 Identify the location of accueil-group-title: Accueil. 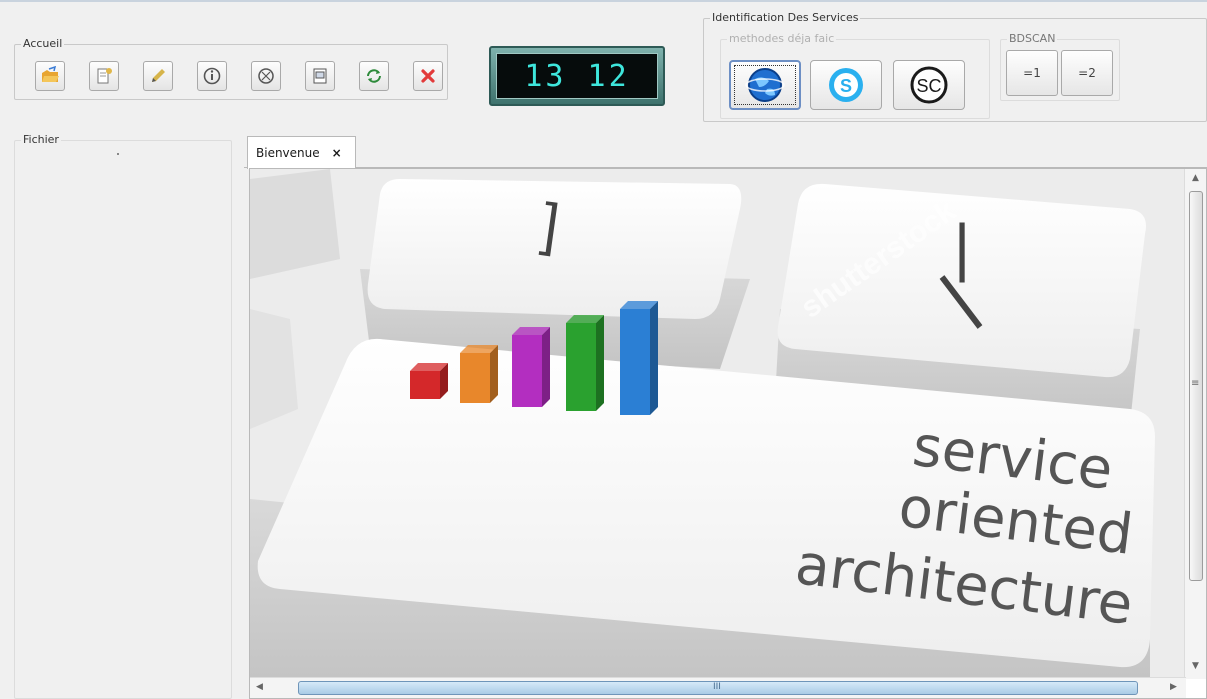
(43, 44).